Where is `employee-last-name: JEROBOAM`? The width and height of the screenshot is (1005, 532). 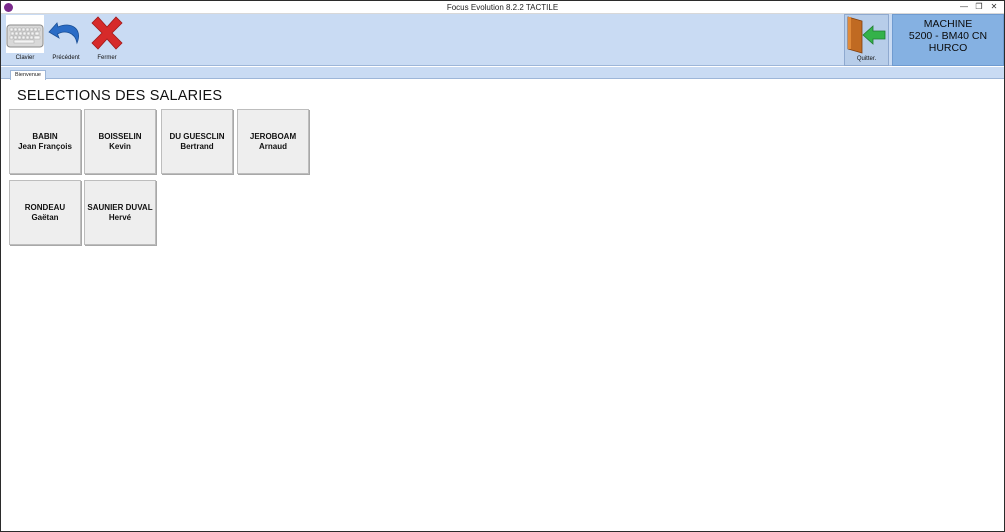
employee-last-name: JEROBOAM is located at coordinates (273, 136).